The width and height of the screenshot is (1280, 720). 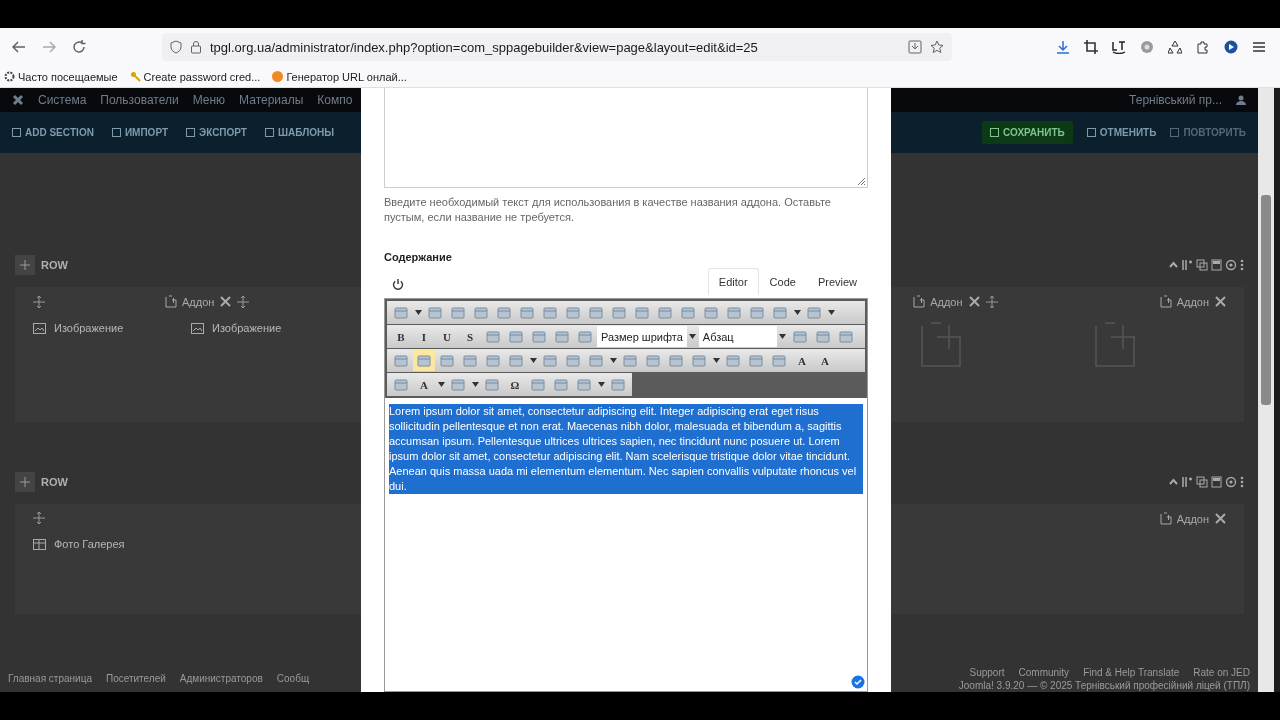 I want to click on scrollbar-thumb, so click(x=1266, y=300).